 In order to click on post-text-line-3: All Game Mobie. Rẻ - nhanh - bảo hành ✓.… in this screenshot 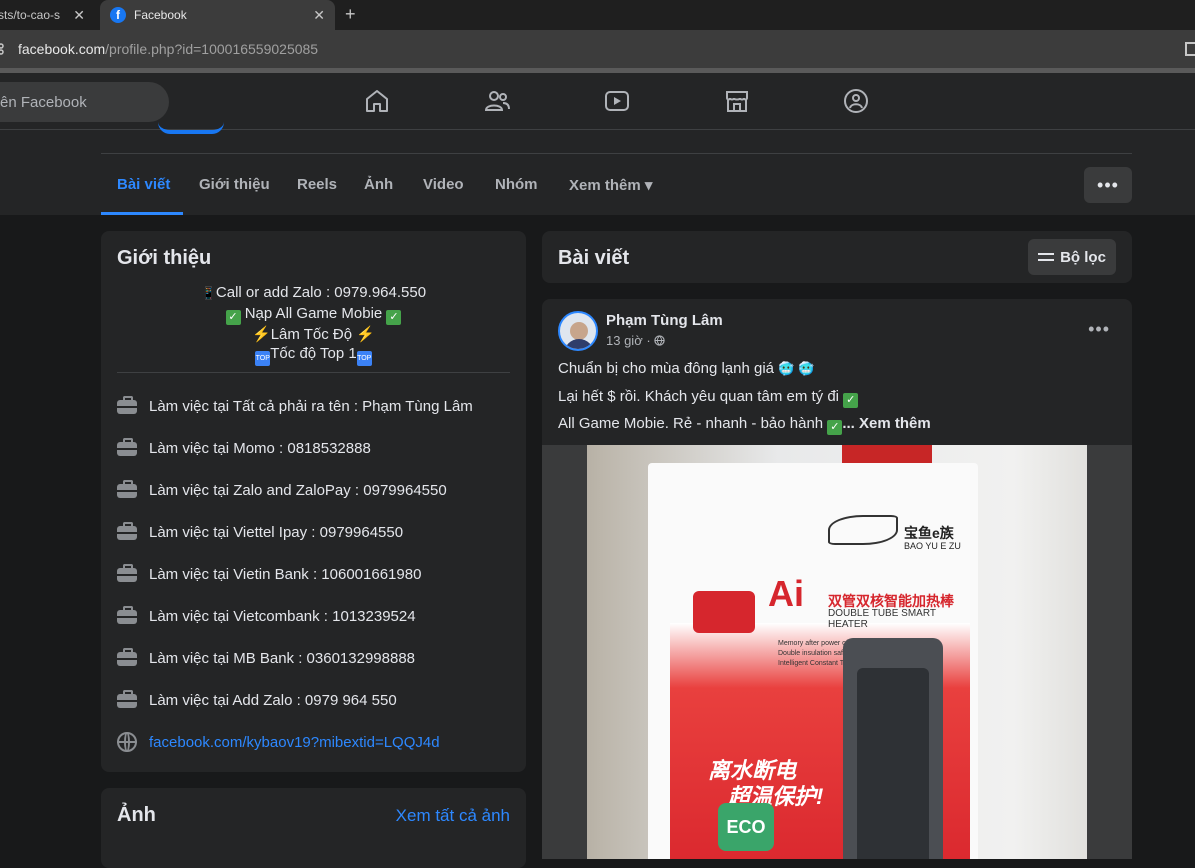, I will do `click(744, 425)`.